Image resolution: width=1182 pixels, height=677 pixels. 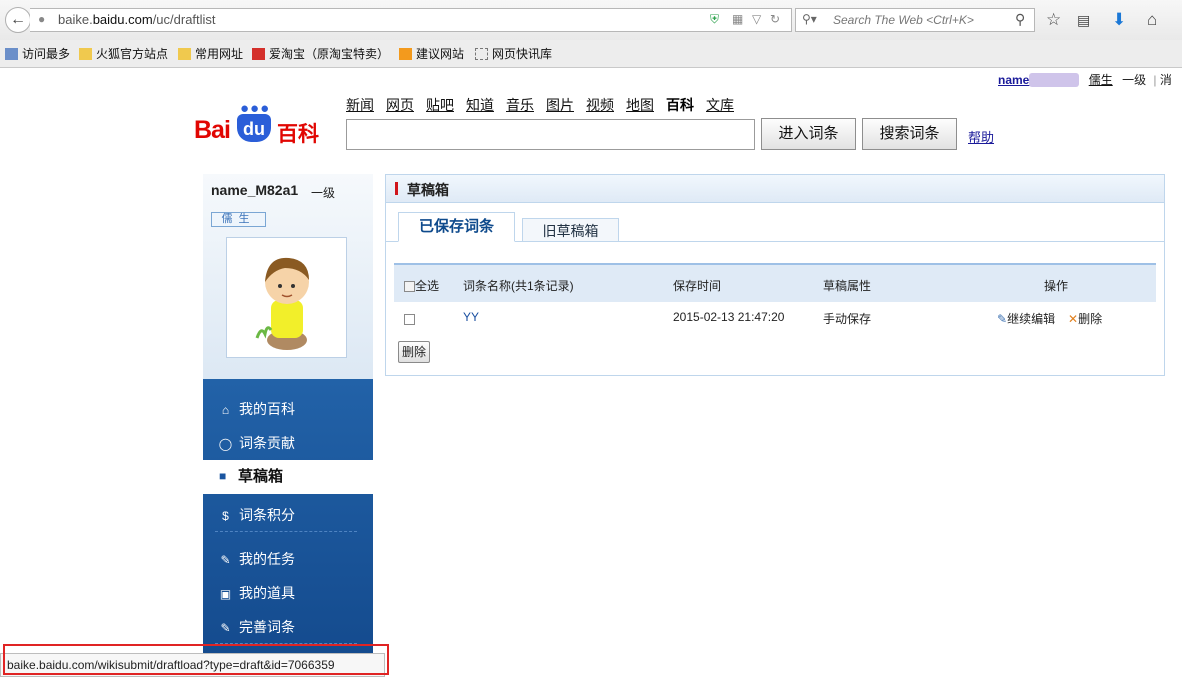 I want to click on page-icon, so click(x=11, y=54).